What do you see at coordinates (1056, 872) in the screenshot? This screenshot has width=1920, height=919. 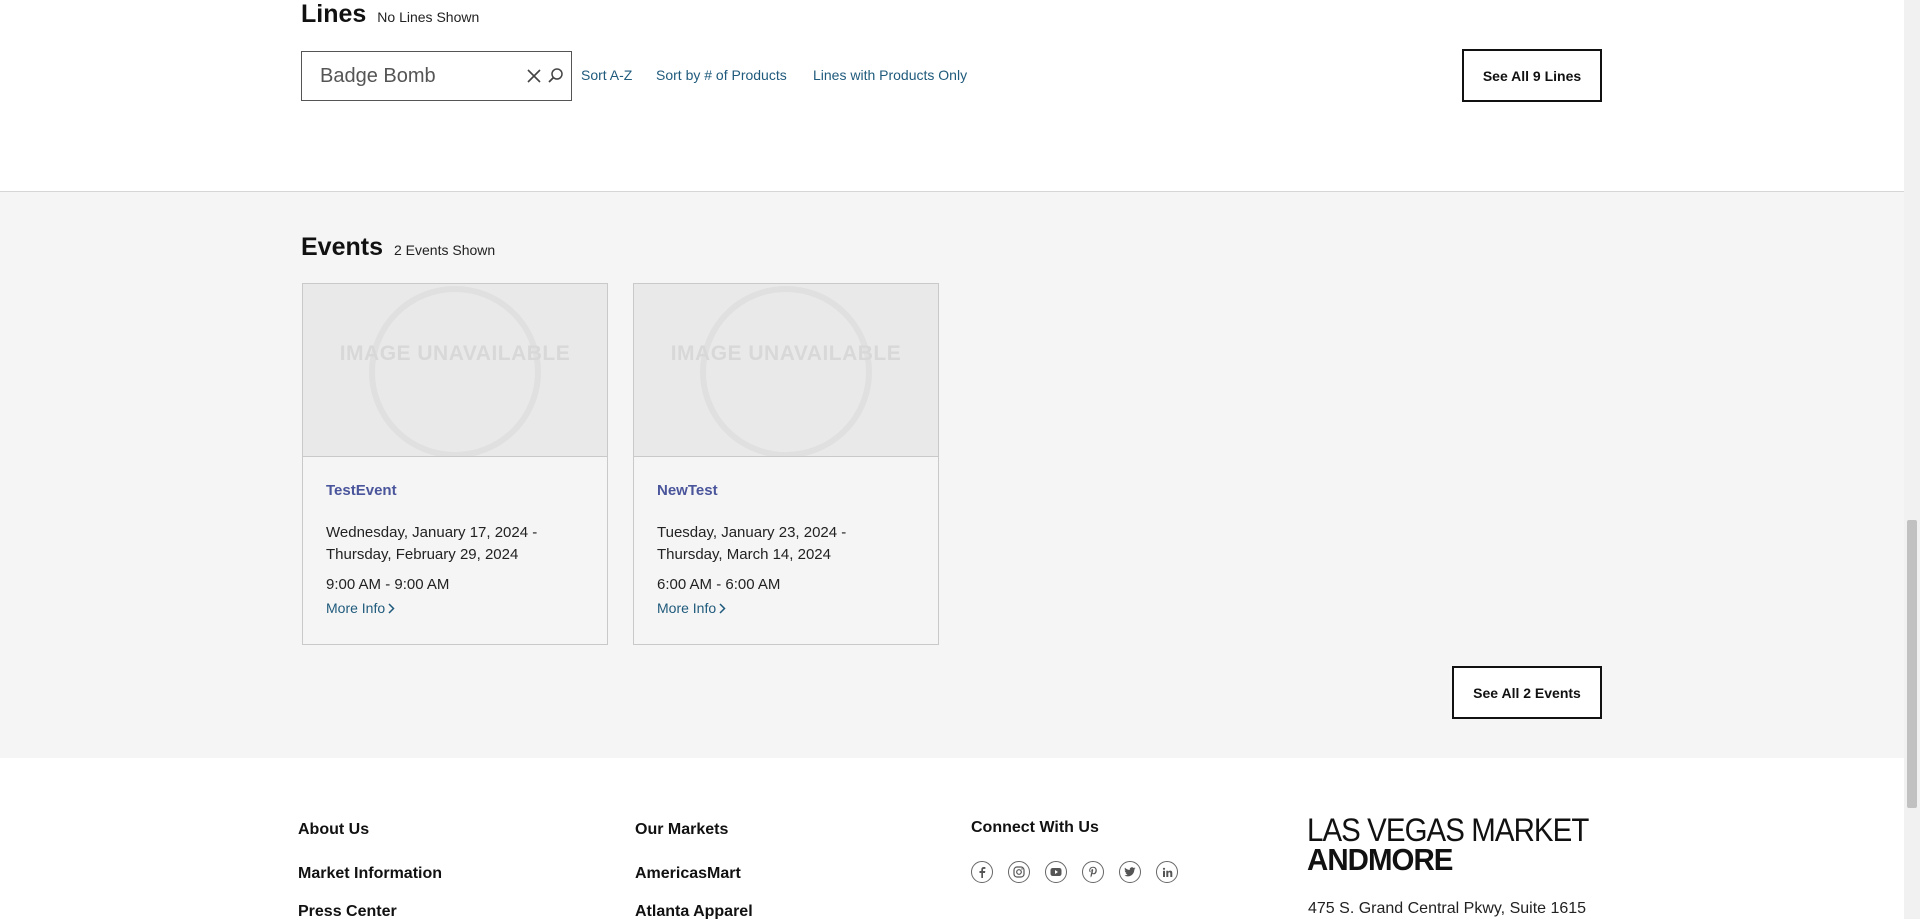 I see `youtube-icon` at bounding box center [1056, 872].